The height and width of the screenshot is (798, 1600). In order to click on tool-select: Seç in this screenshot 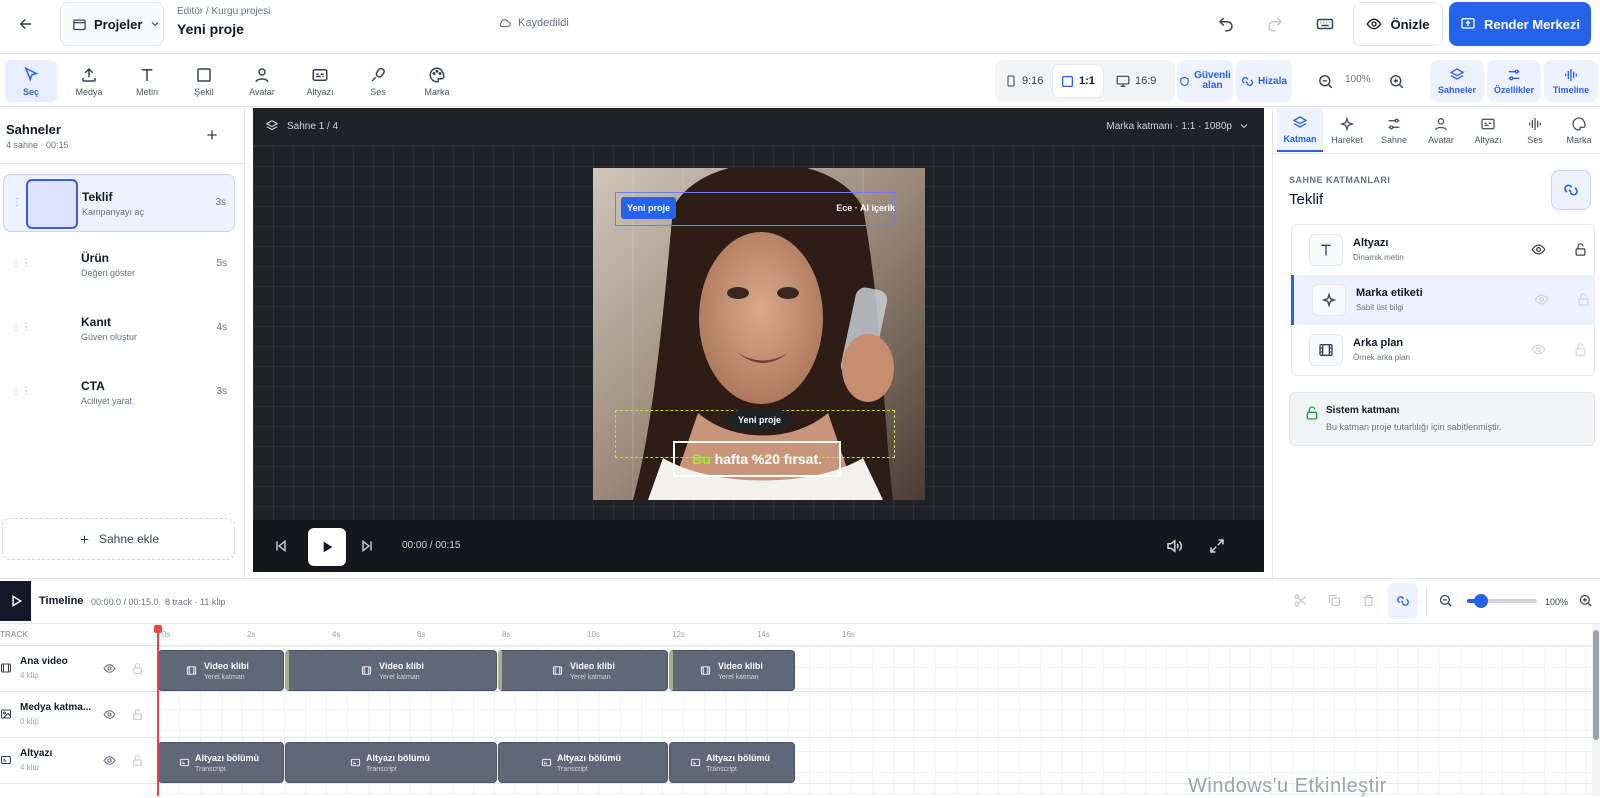, I will do `click(31, 81)`.